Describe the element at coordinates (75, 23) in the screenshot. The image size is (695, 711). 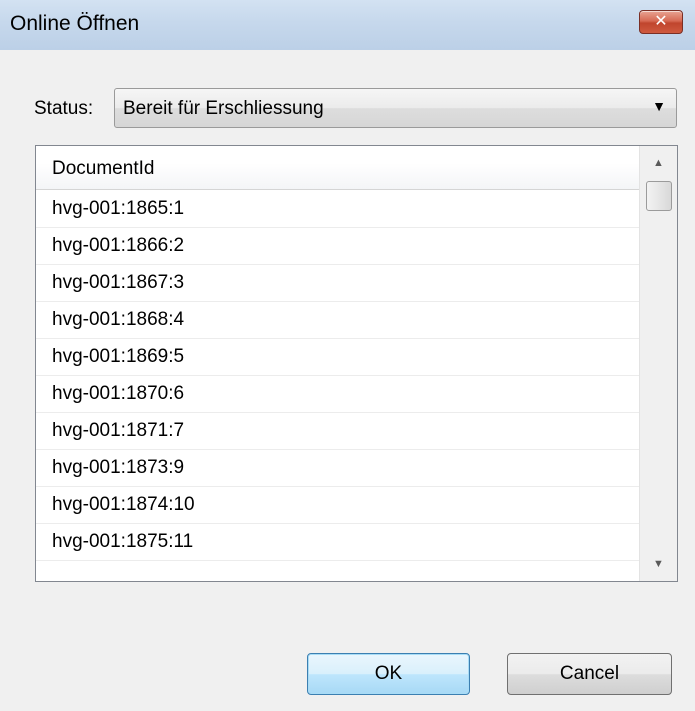
I see `window-title: Online Öffnen` at that location.